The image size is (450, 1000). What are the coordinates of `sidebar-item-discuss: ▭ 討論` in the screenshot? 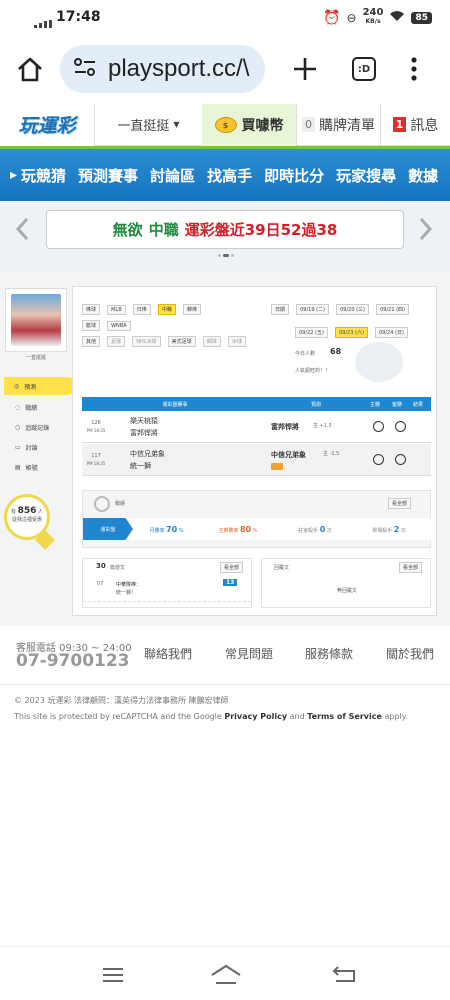 It's located at (38, 447).